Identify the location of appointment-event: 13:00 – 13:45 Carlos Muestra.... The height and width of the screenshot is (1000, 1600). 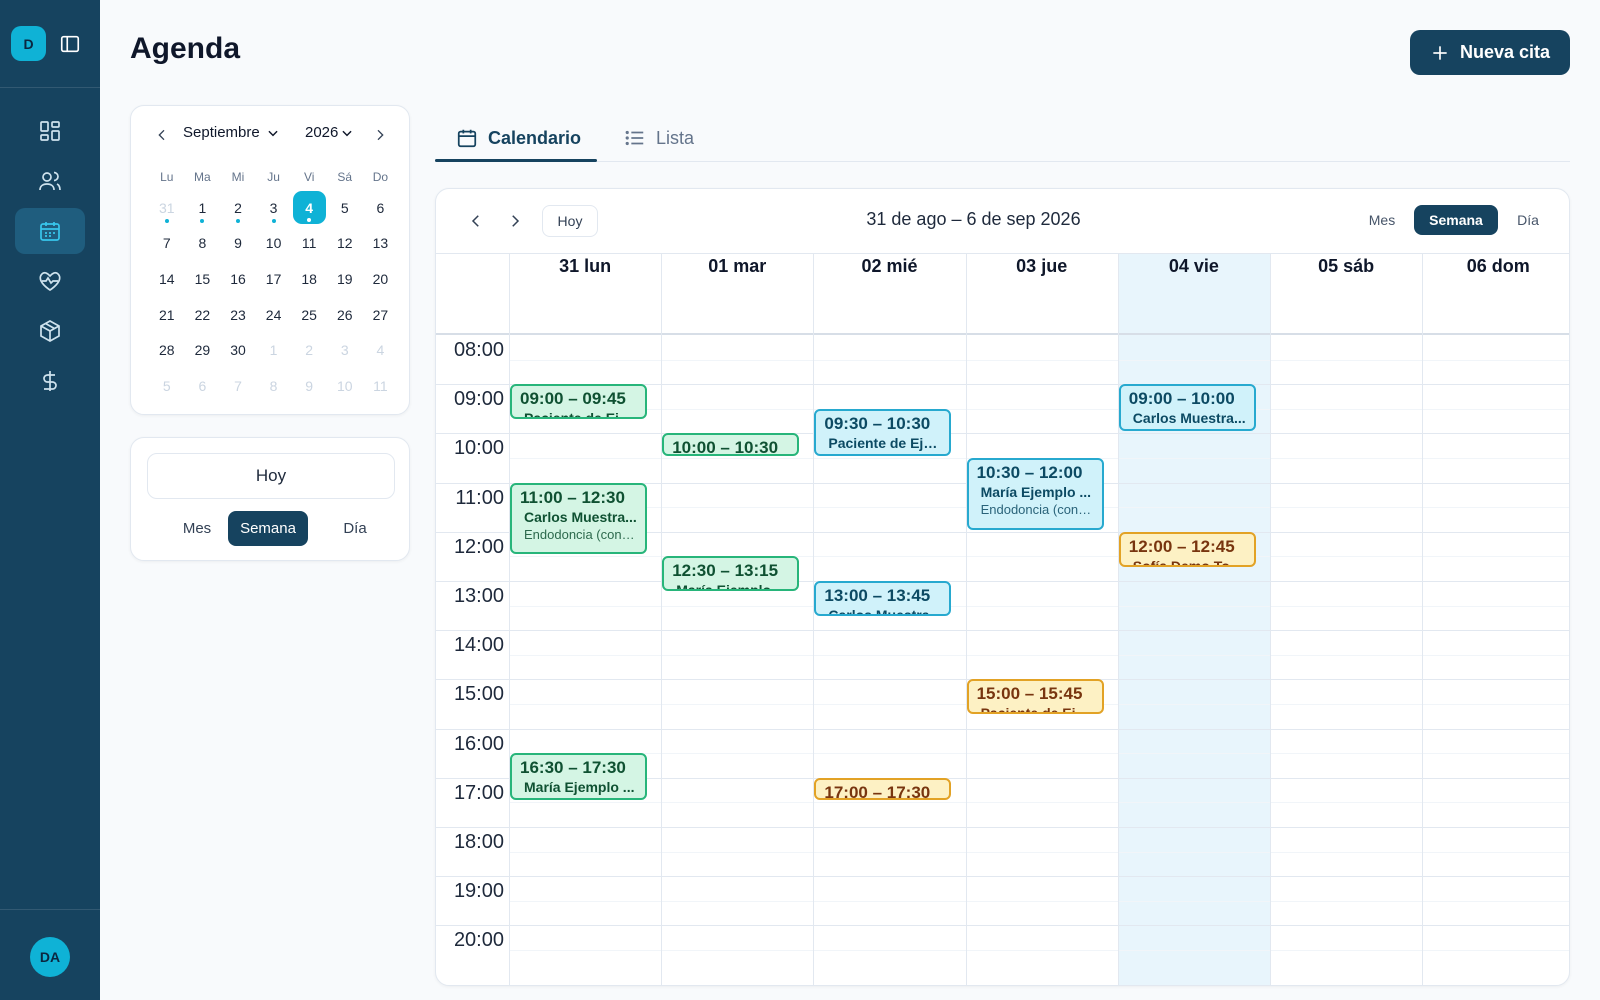
(883, 598).